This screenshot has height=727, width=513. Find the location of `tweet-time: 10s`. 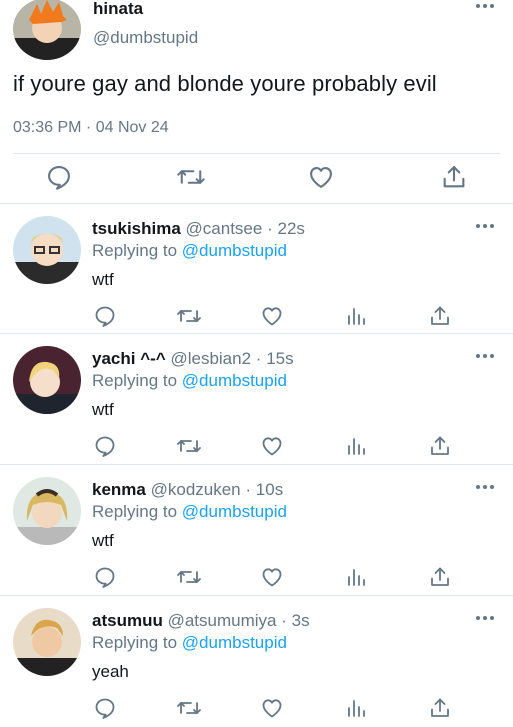

tweet-time: 10s is located at coordinates (269, 489).